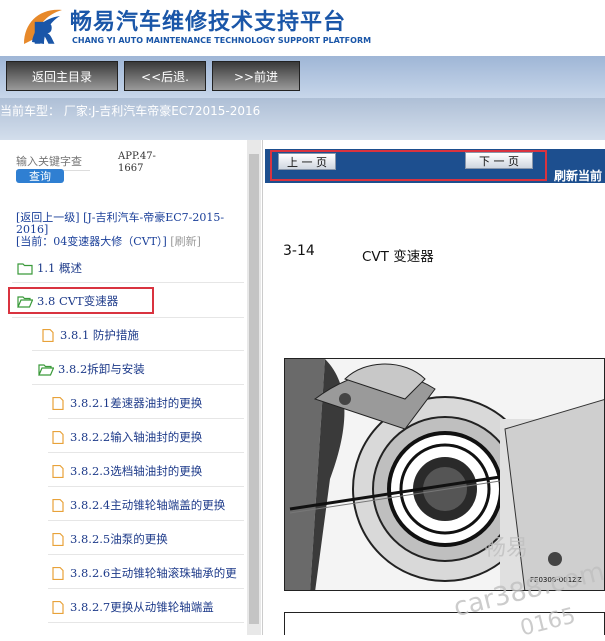 The width and height of the screenshot is (605, 641). I want to click on svg-text: R, so click(43, 33).